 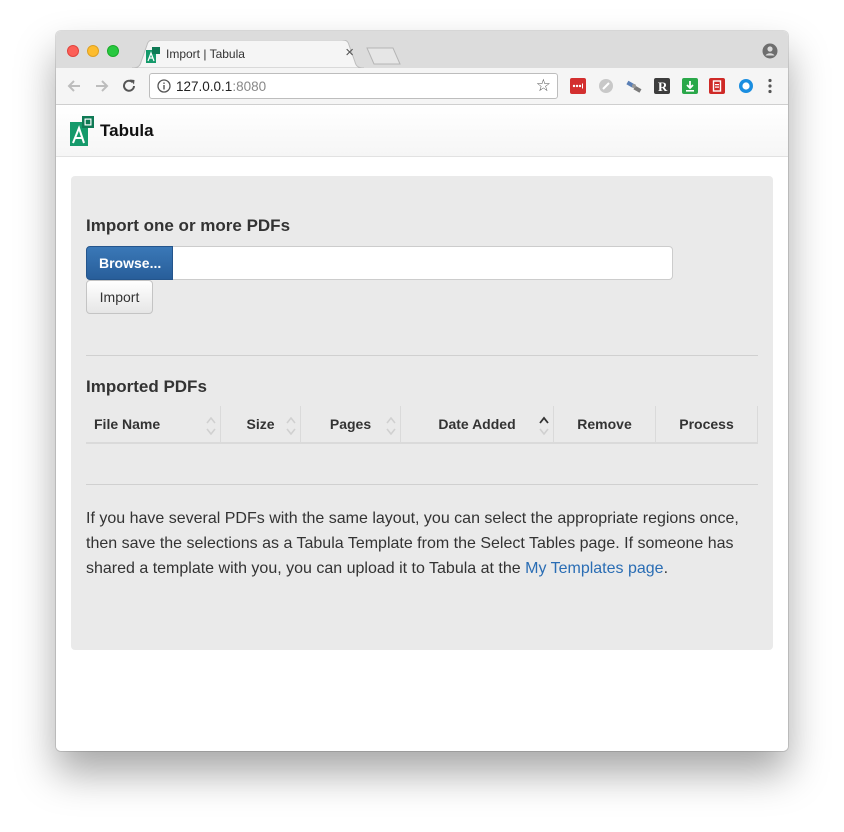 I want to click on close-window-button, so click(x=73, y=51).